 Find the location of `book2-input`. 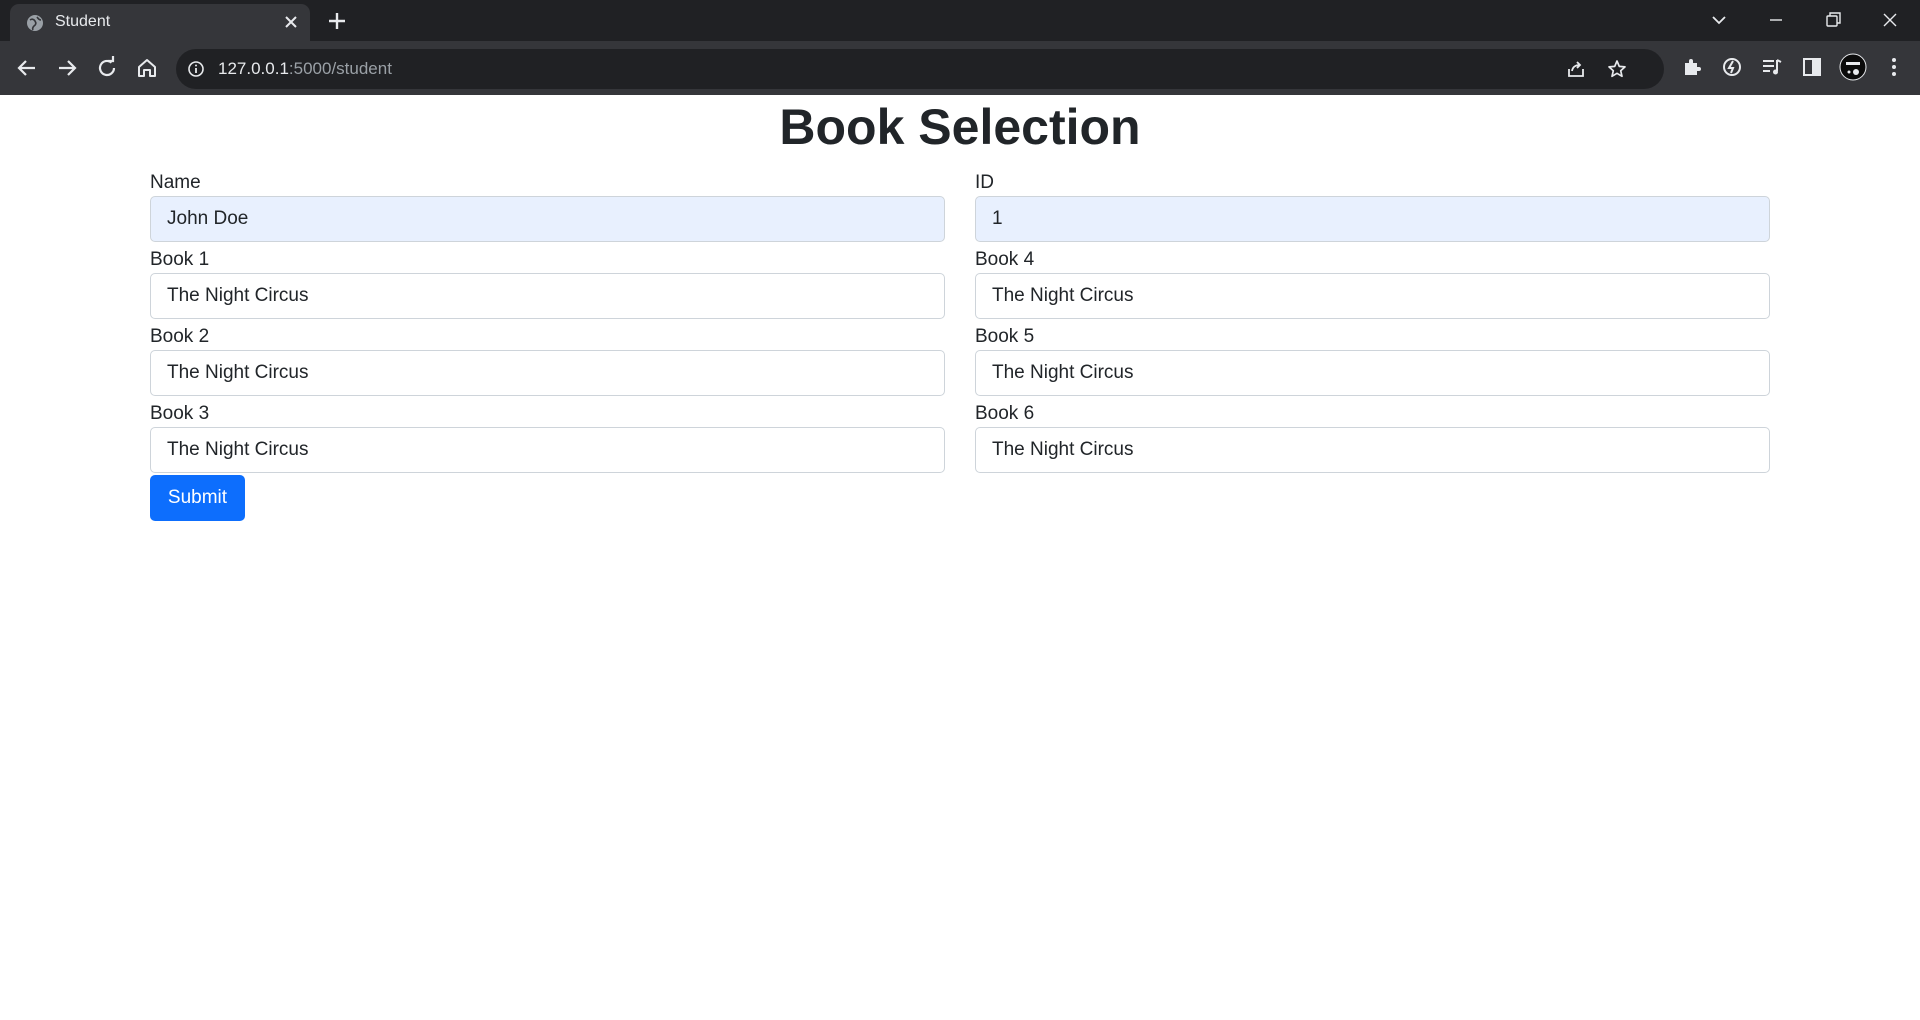

book2-input is located at coordinates (547, 373).